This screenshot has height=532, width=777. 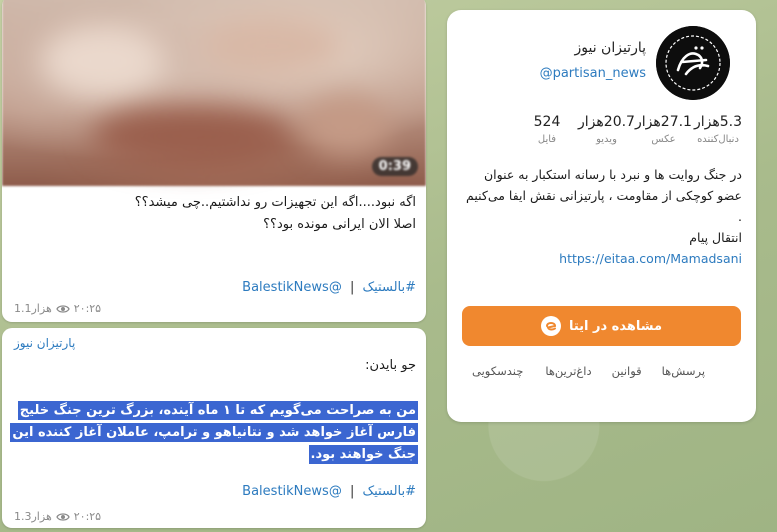 I want to click on tab-hottest: داغ‌ترین‌ها, so click(x=568, y=371).